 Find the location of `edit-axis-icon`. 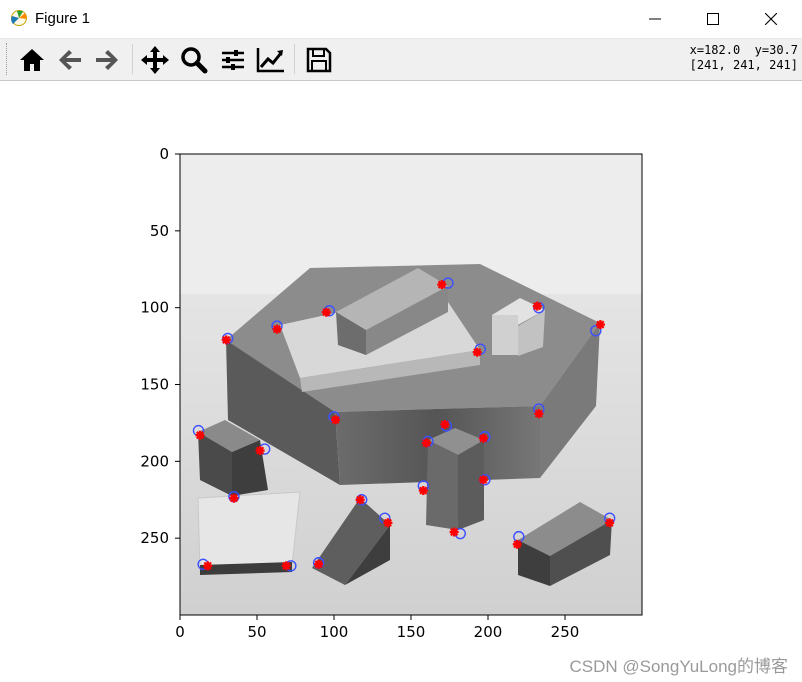

edit-axis-icon is located at coordinates (270, 60).